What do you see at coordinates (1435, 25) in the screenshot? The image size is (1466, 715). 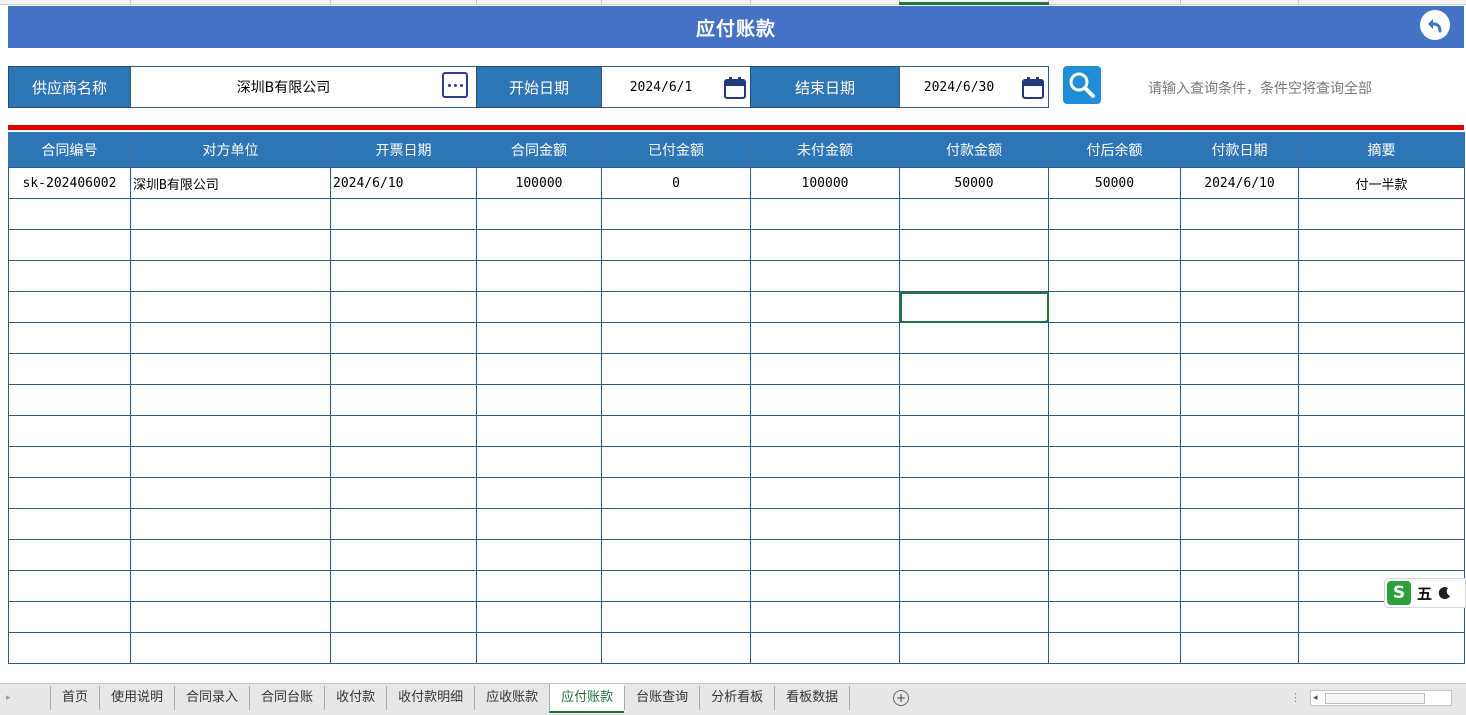 I see `back-button` at bounding box center [1435, 25].